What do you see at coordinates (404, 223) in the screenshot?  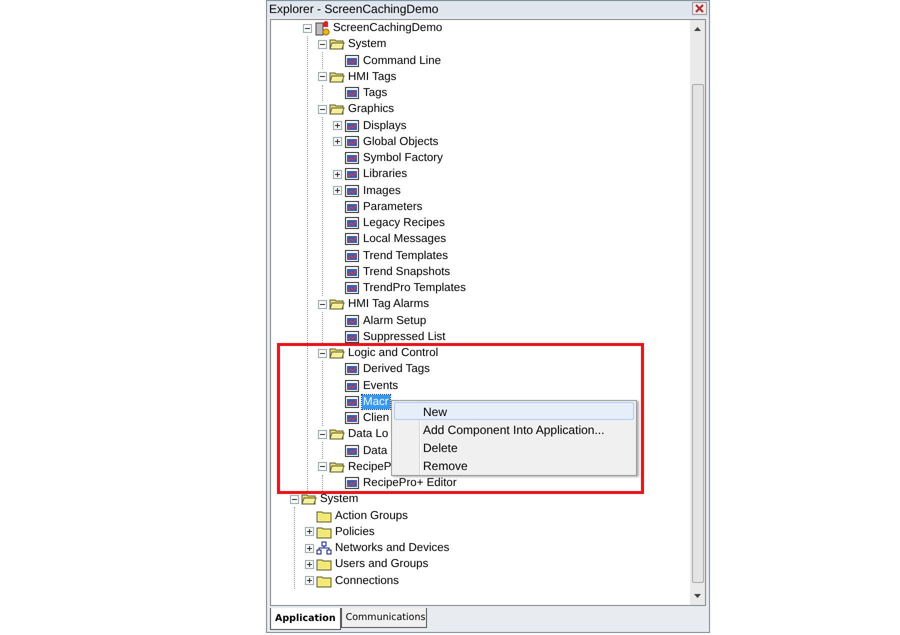 I see `tree-item: Legacy Recipes` at bounding box center [404, 223].